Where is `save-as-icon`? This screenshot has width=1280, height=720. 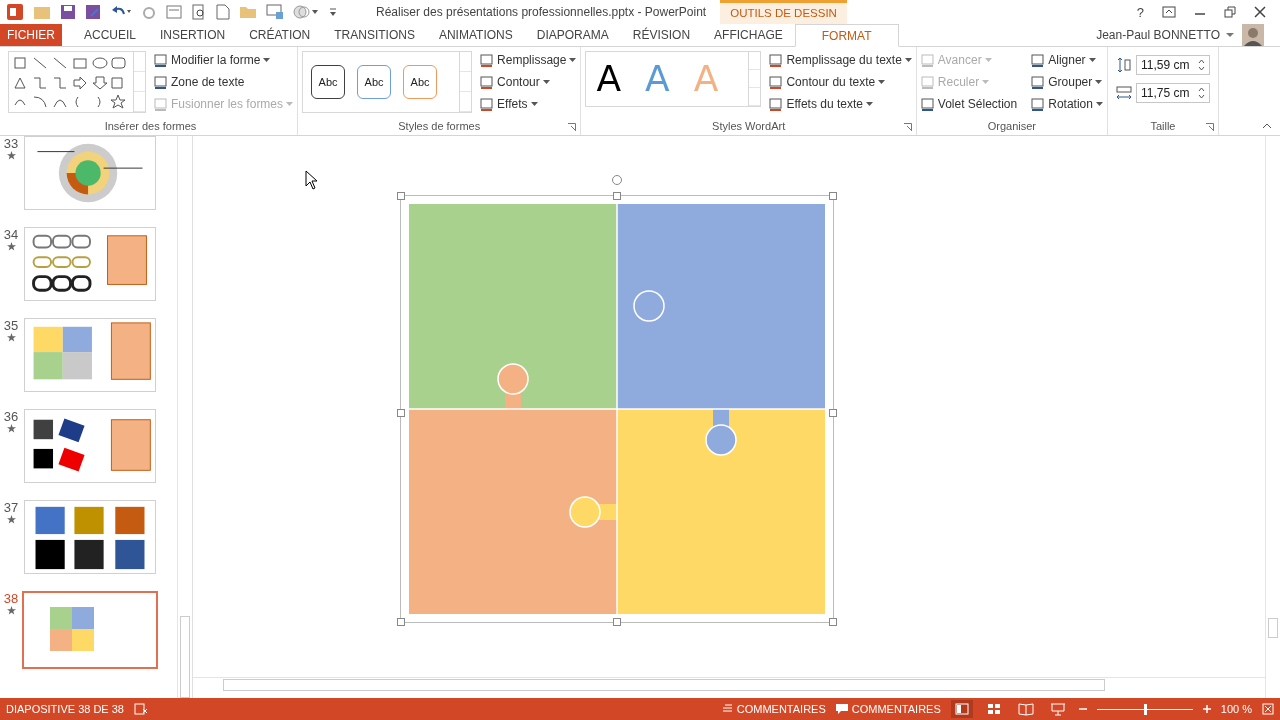
save-as-icon is located at coordinates (93, 12).